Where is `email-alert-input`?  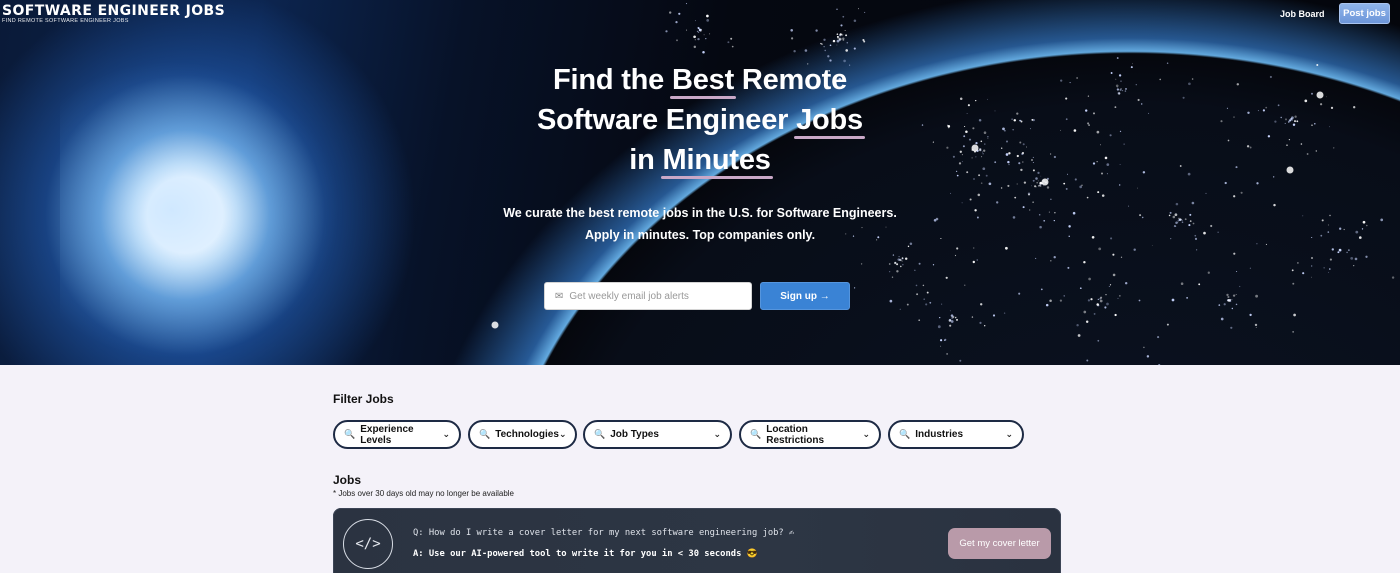
email-alert-input is located at coordinates (654, 296).